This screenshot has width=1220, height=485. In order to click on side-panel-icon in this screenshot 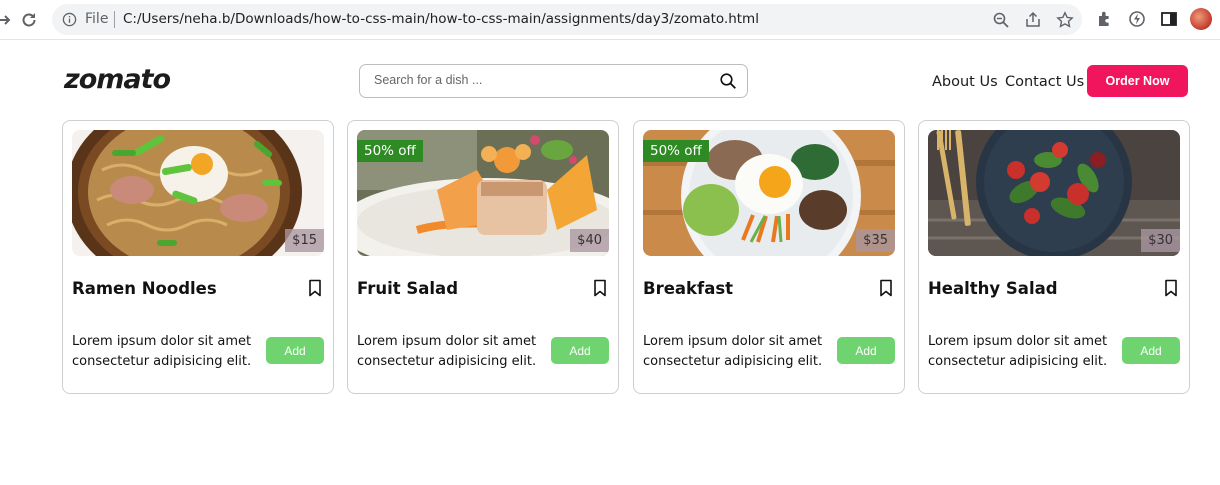, I will do `click(1169, 19)`.